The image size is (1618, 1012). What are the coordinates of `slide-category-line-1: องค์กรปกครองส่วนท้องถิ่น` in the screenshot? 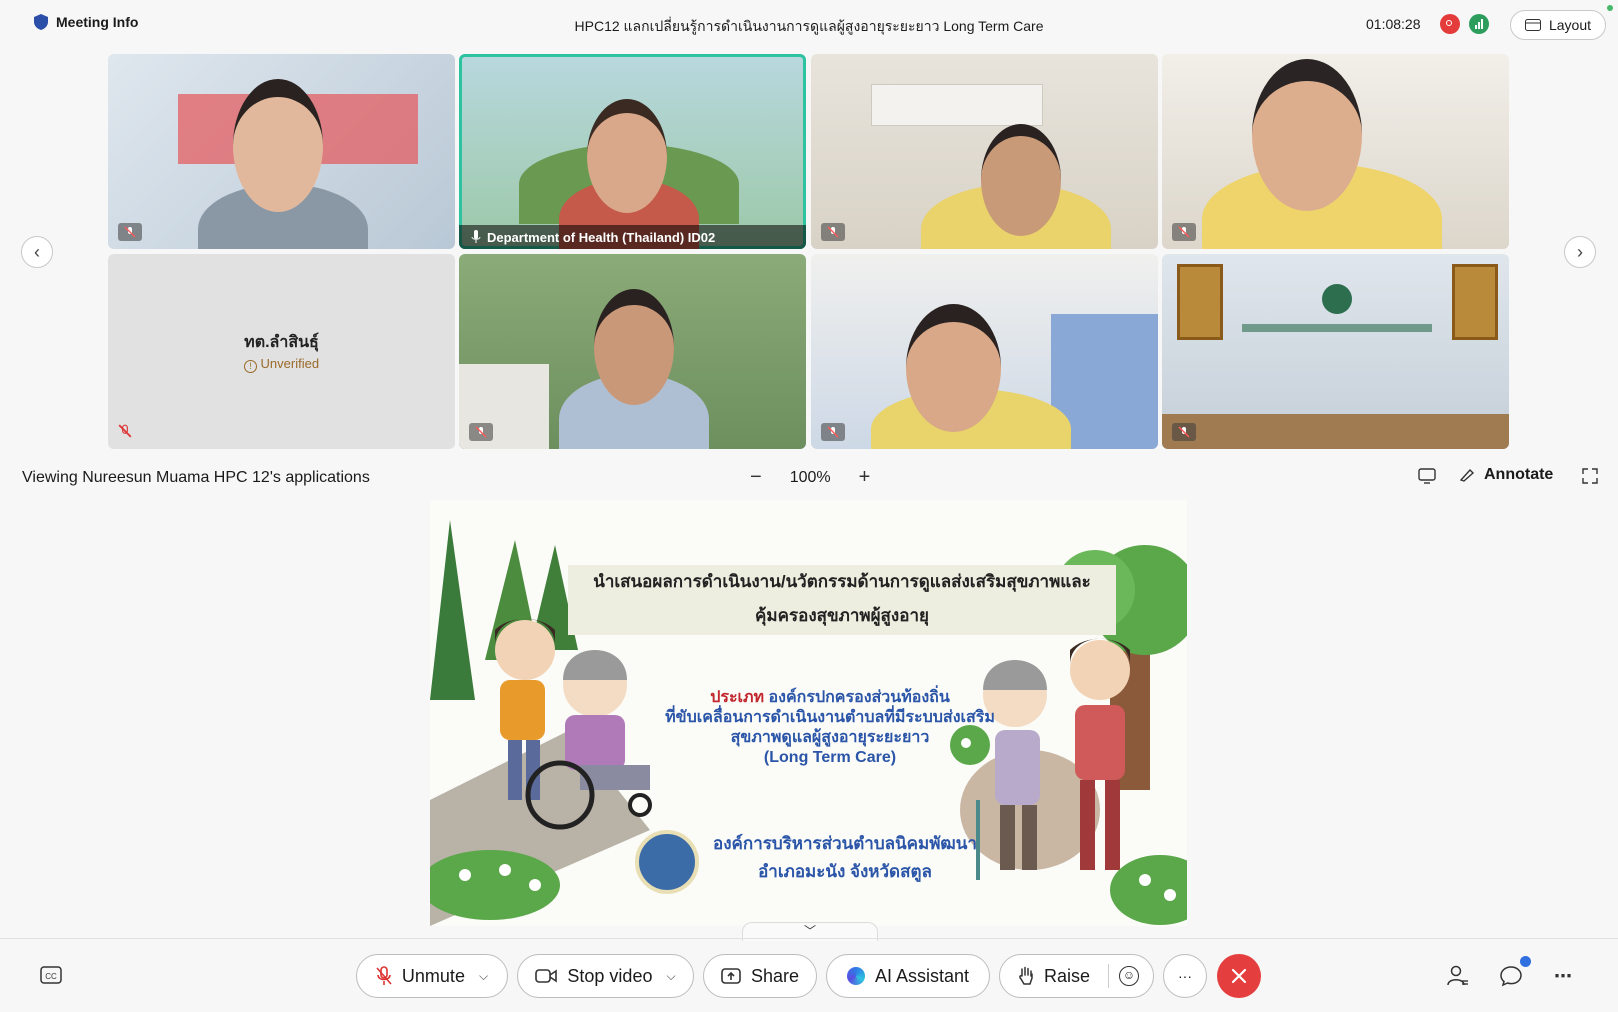 It's located at (859, 697).